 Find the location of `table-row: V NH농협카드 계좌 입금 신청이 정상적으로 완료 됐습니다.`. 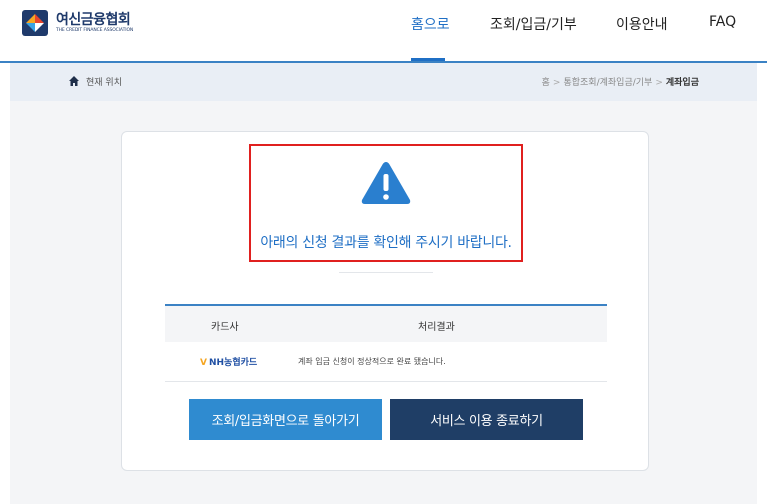

table-row: V NH농협카드 계좌 입금 신청이 정상적으로 완료 됐습니다. is located at coordinates (386, 362).